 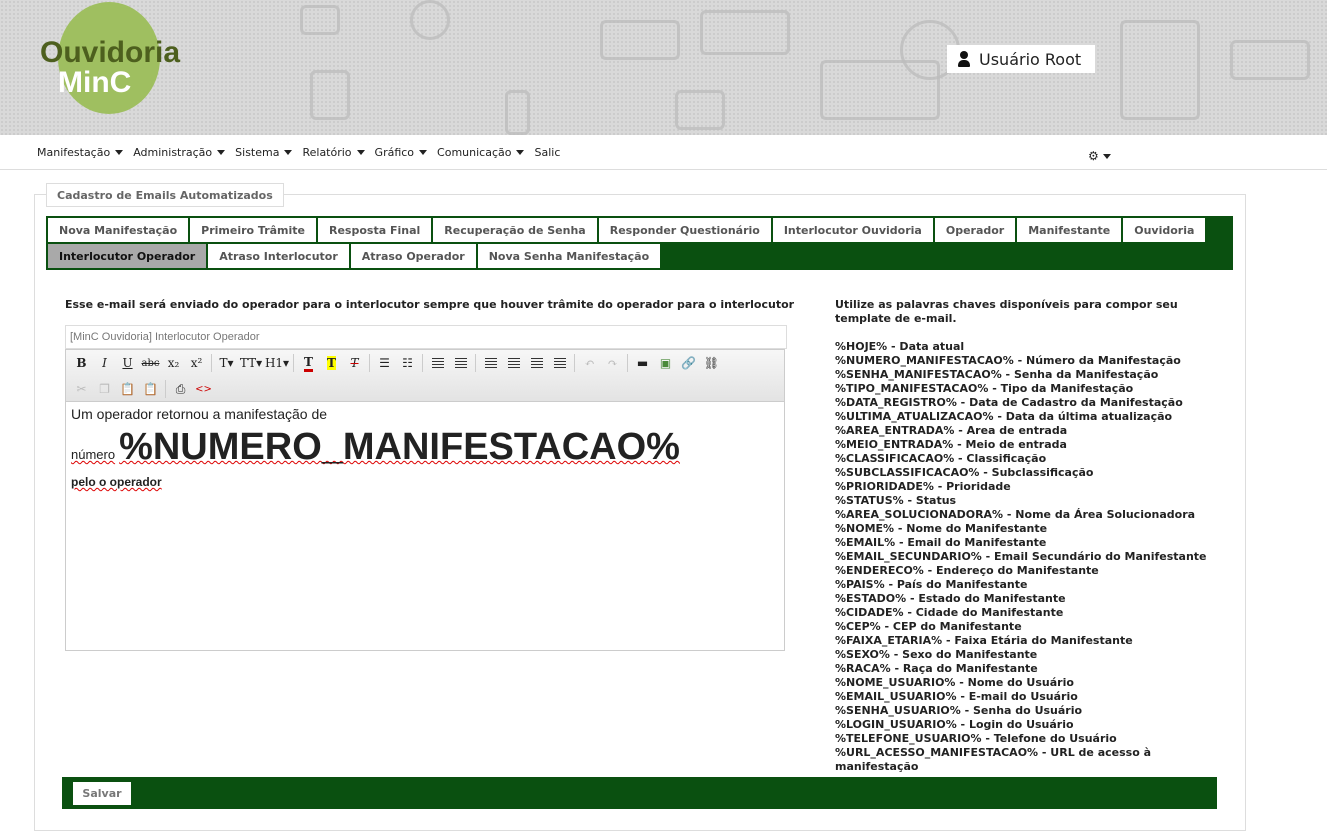 What do you see at coordinates (173, 363) in the screenshot?
I see `subscript-button: x₂` at bounding box center [173, 363].